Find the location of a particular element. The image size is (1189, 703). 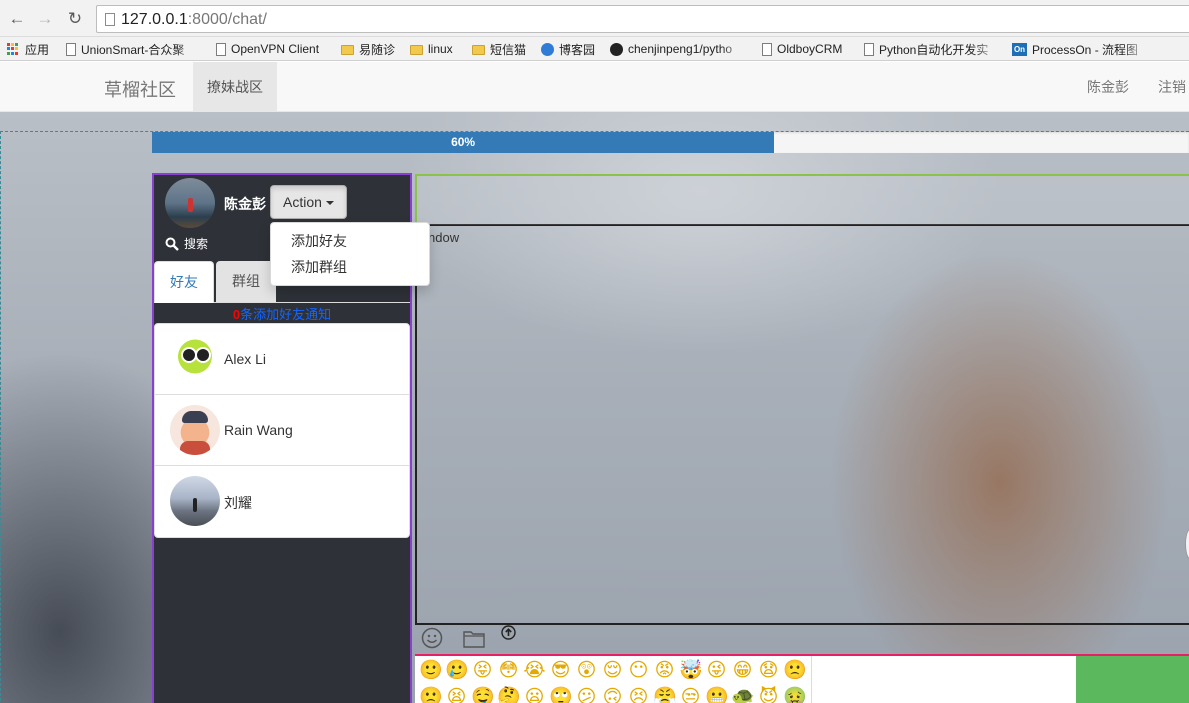

emoji-option: 😦 is located at coordinates (534, 694).